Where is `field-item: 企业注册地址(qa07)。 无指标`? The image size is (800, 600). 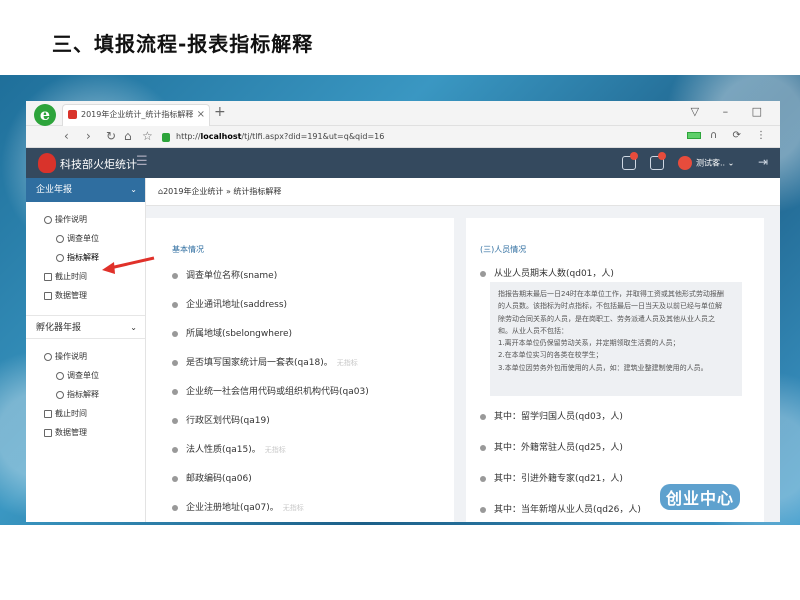 field-item: 企业注册地址(qa07)。 无指标 is located at coordinates (238, 506).